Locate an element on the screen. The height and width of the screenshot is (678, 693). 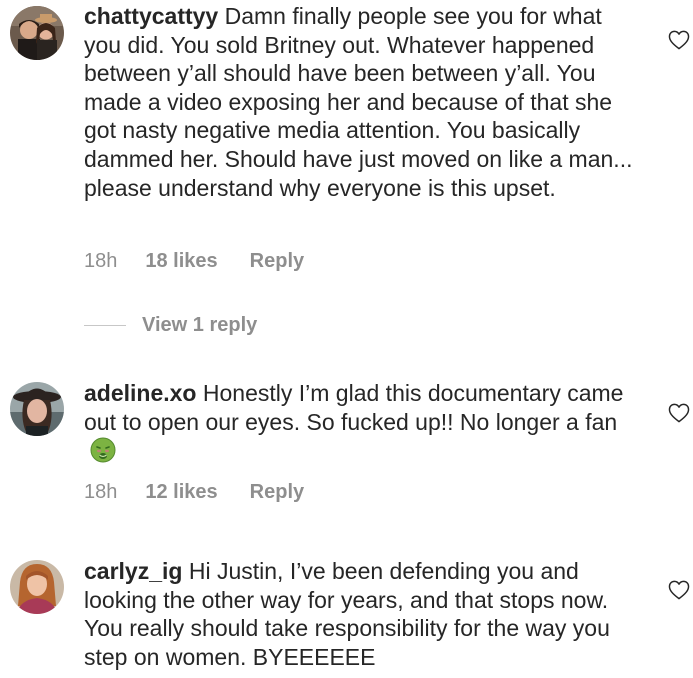
comment-username: adeline.xo is located at coordinates (140, 393).